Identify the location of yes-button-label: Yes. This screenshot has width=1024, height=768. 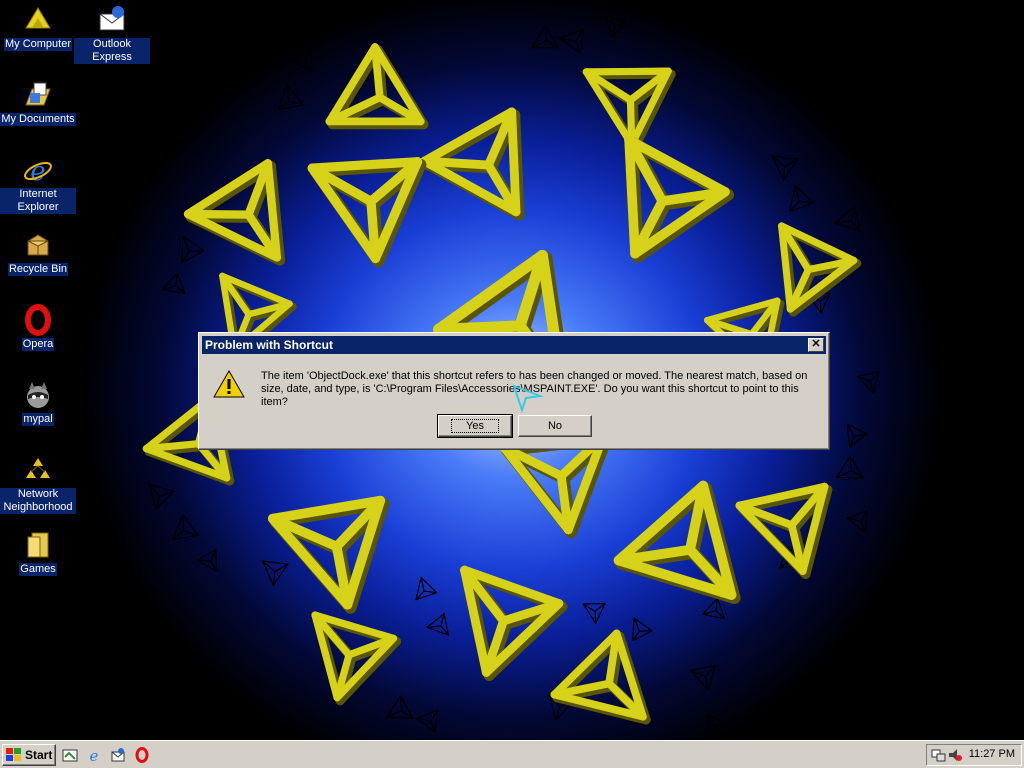
(475, 426).